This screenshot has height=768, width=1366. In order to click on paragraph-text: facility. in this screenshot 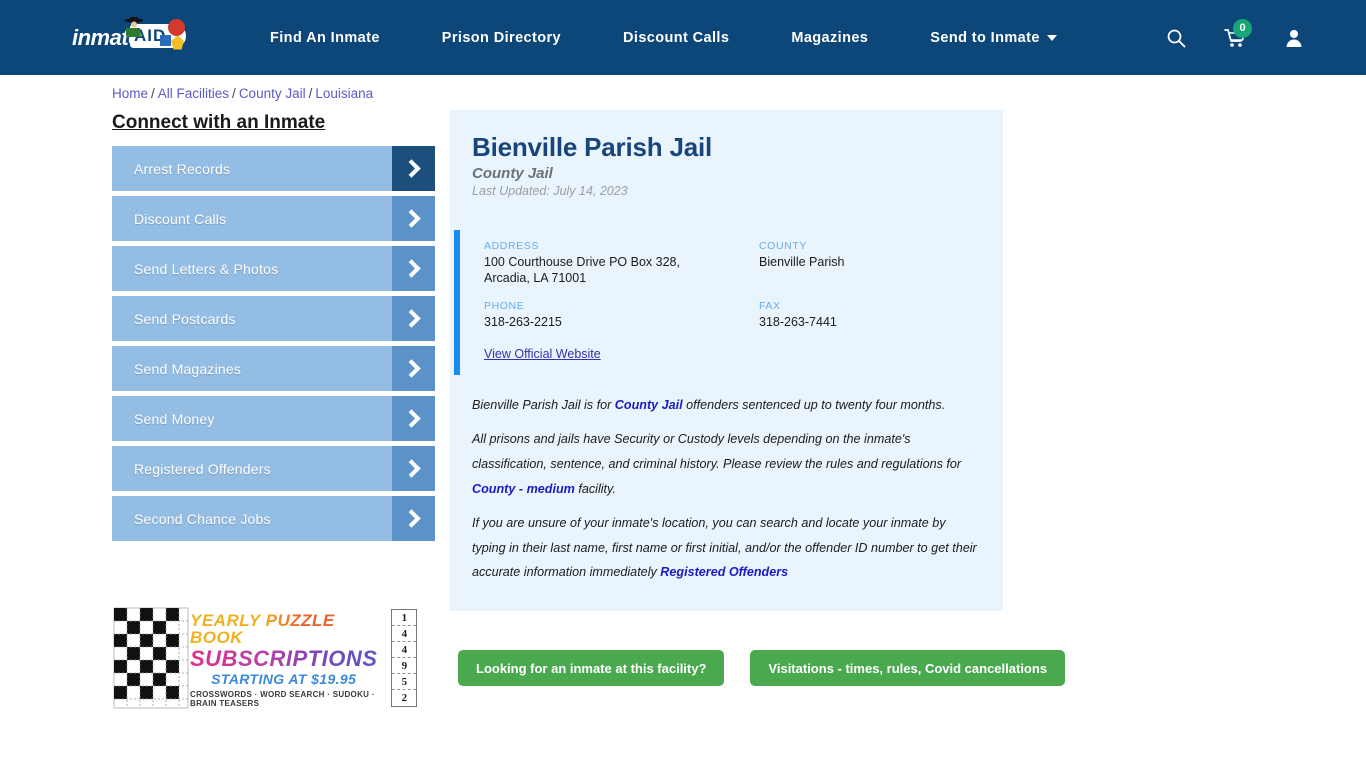, I will do `click(595, 488)`.